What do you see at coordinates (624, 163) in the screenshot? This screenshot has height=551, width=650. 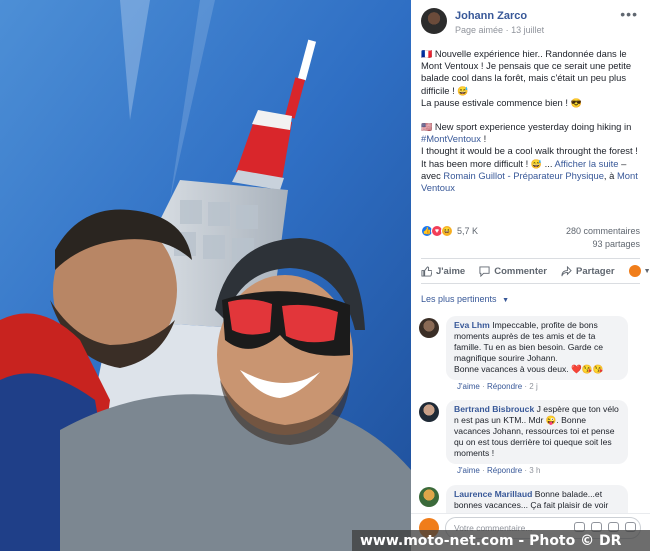 I see `dash: –` at bounding box center [624, 163].